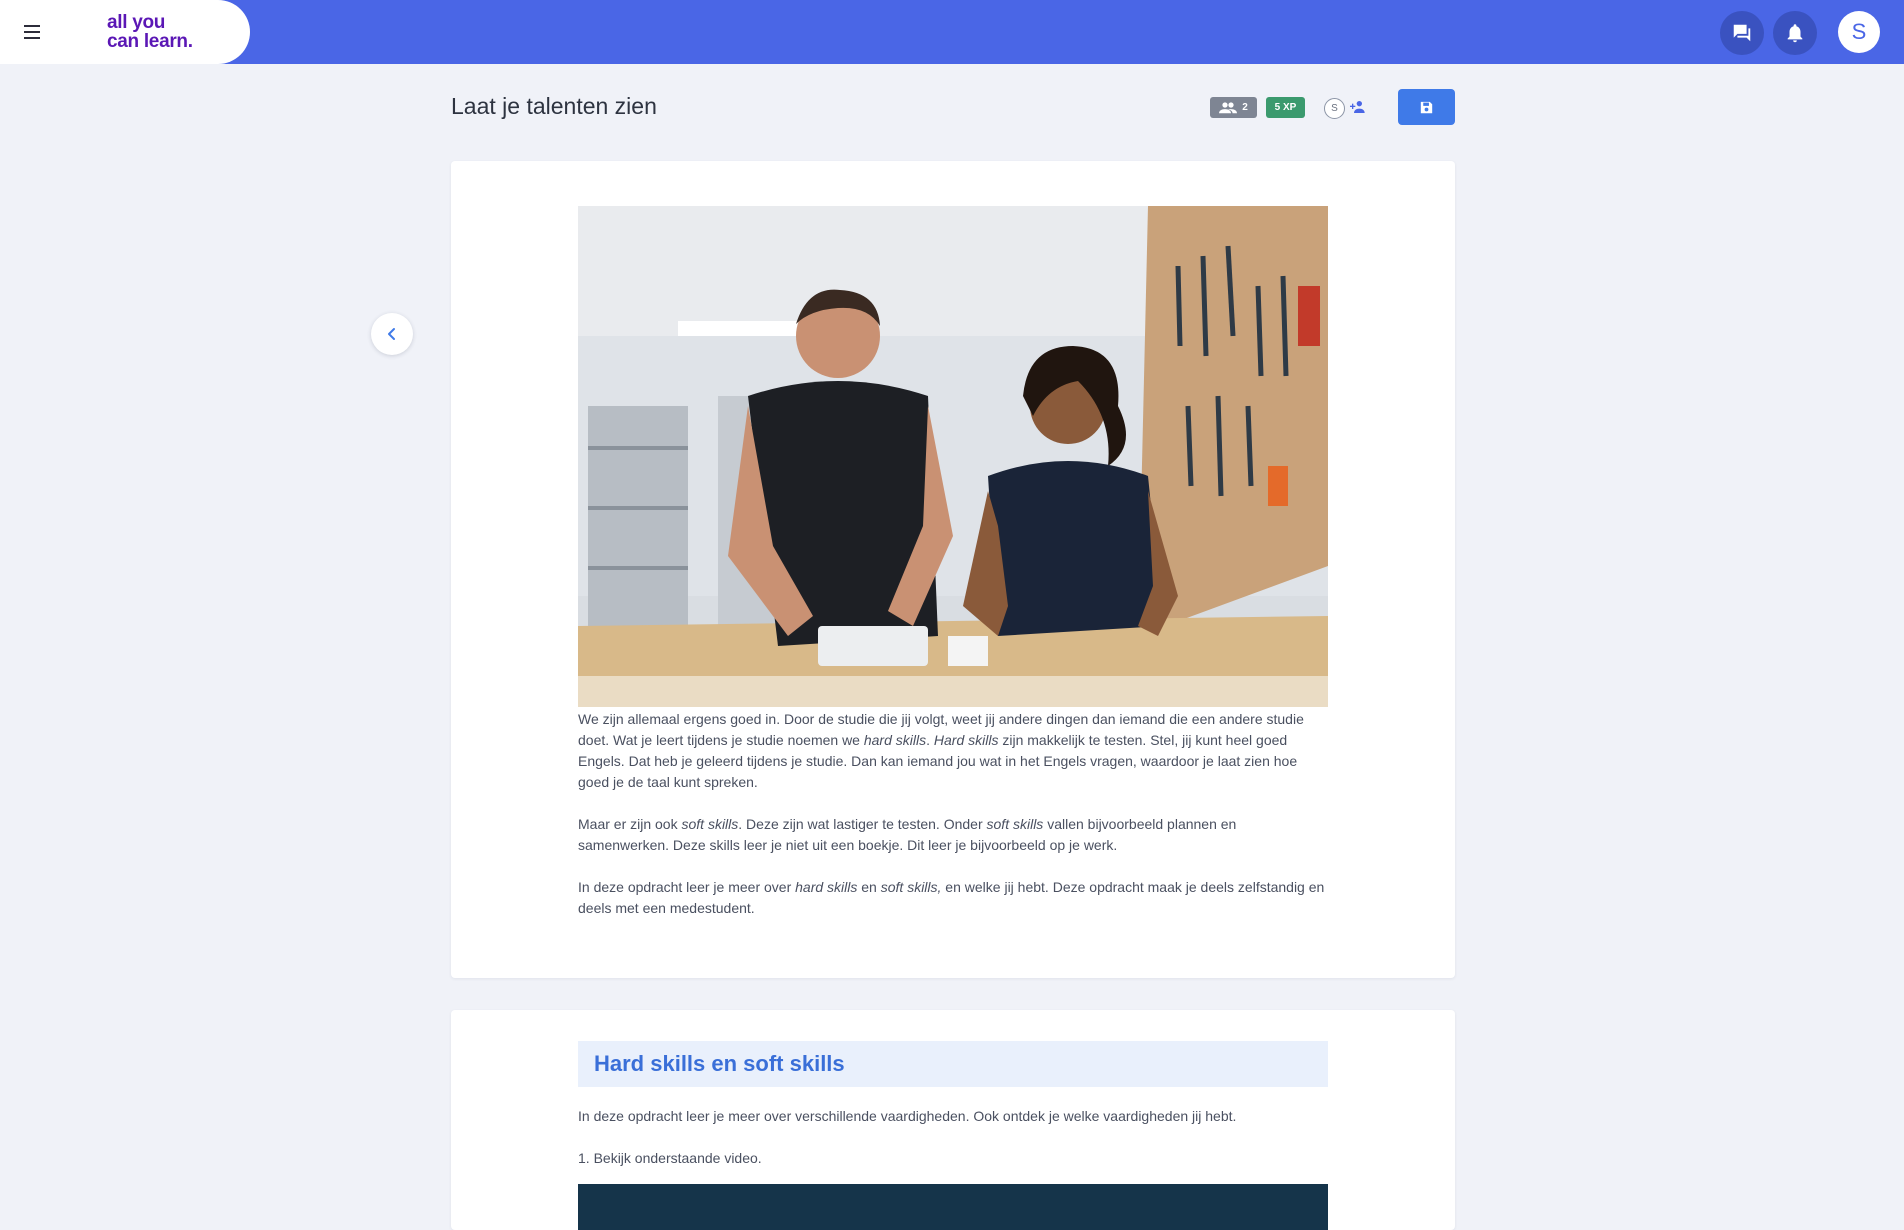 Image resolution: width=1904 pixels, height=1230 pixels. I want to click on intro-p1-em1: hard skills, so click(895, 740).